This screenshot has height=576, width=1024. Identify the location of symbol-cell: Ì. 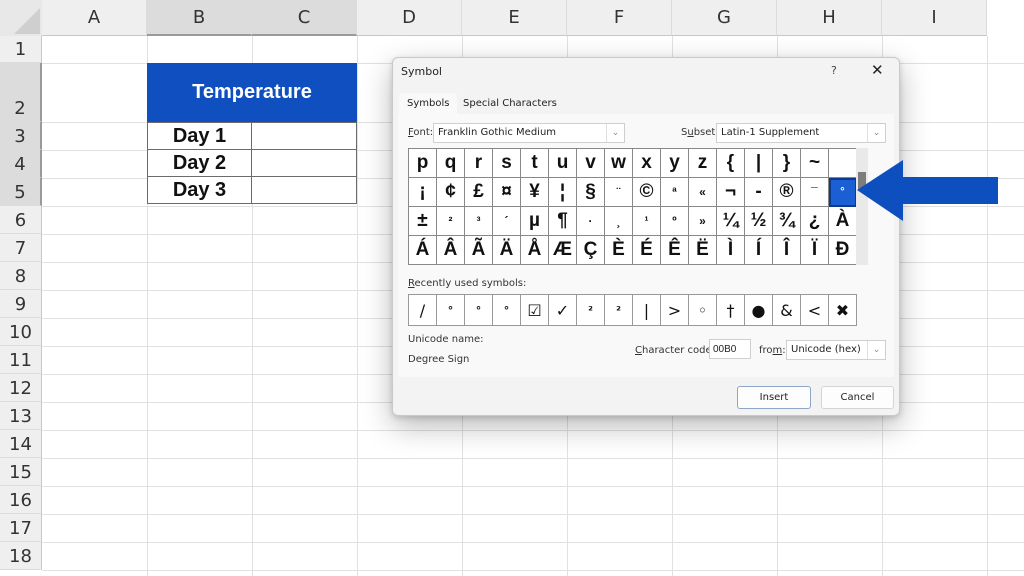
(731, 250).